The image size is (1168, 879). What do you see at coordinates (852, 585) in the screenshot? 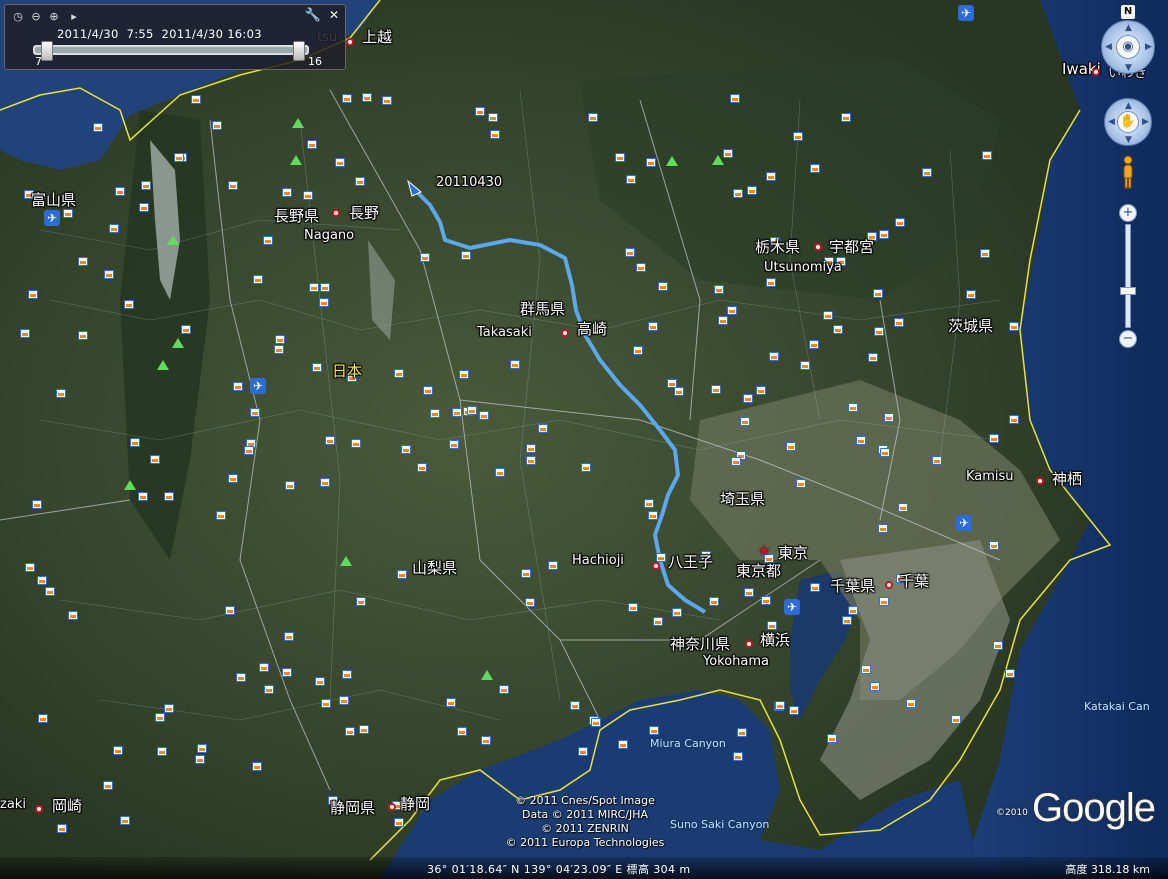
I see `place-chiba-ken: 千葉県` at bounding box center [852, 585].